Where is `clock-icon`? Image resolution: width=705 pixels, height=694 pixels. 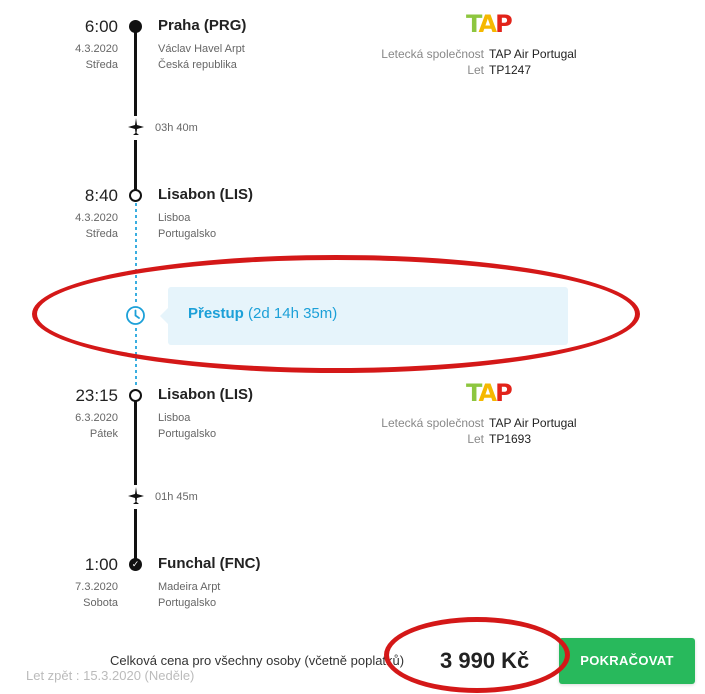 clock-icon is located at coordinates (135, 315).